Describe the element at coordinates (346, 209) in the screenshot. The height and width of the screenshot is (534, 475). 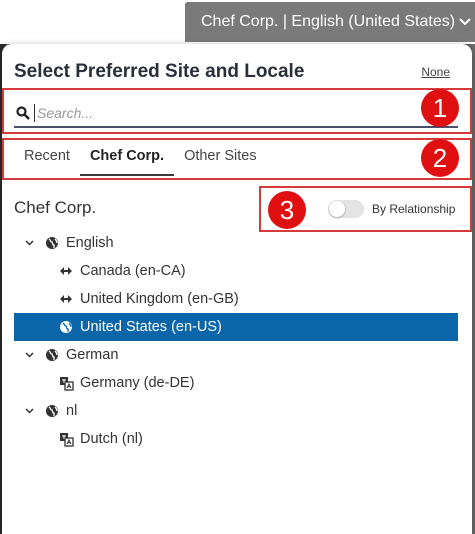
I see `by-relationship-toggle` at that location.